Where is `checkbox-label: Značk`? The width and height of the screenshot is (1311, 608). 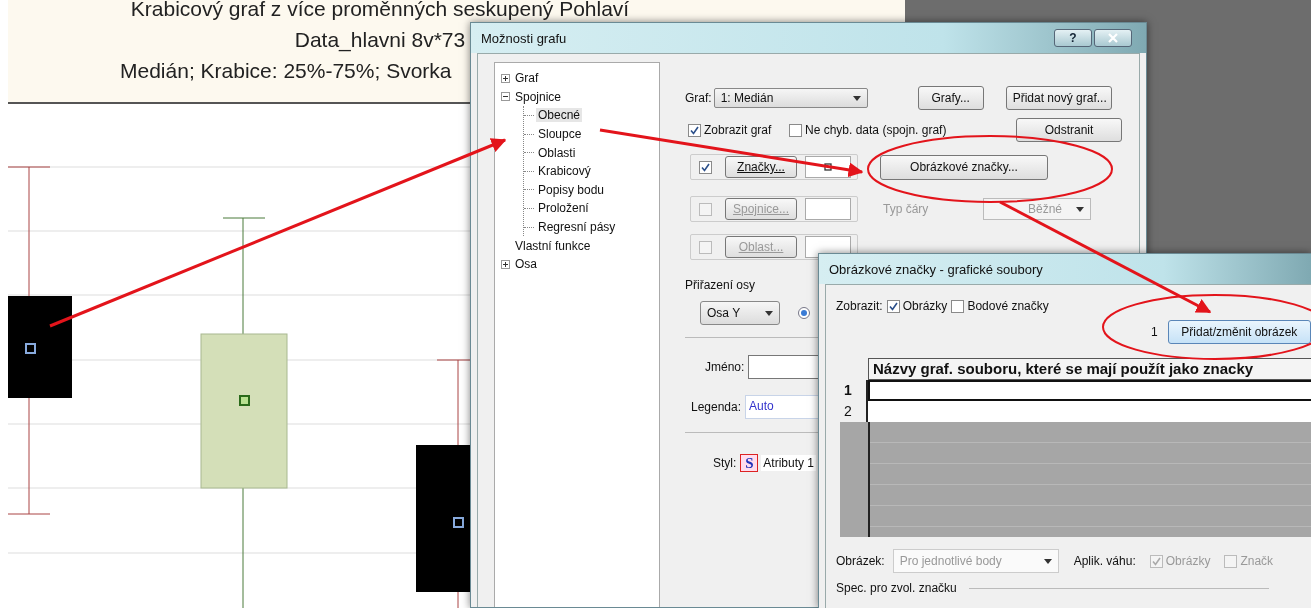 checkbox-label: Značk is located at coordinates (1257, 561).